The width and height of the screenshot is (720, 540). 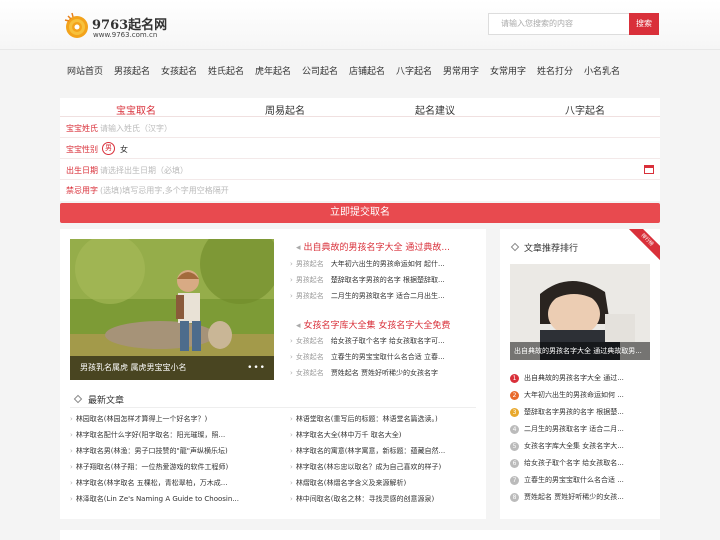 I want to click on surname-input: 请输入姓氏（汉字）, so click(x=136, y=128).